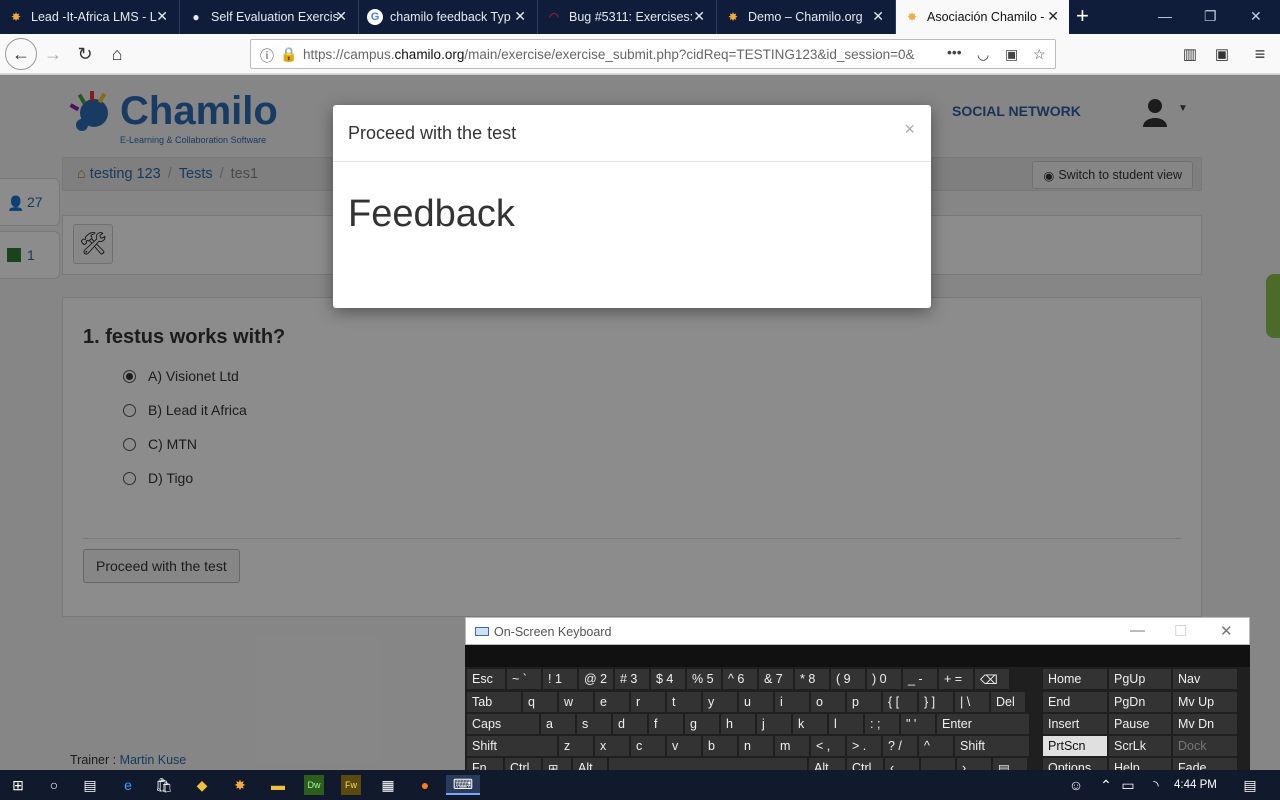  I want to click on osk-key: @ 2, so click(596, 679).